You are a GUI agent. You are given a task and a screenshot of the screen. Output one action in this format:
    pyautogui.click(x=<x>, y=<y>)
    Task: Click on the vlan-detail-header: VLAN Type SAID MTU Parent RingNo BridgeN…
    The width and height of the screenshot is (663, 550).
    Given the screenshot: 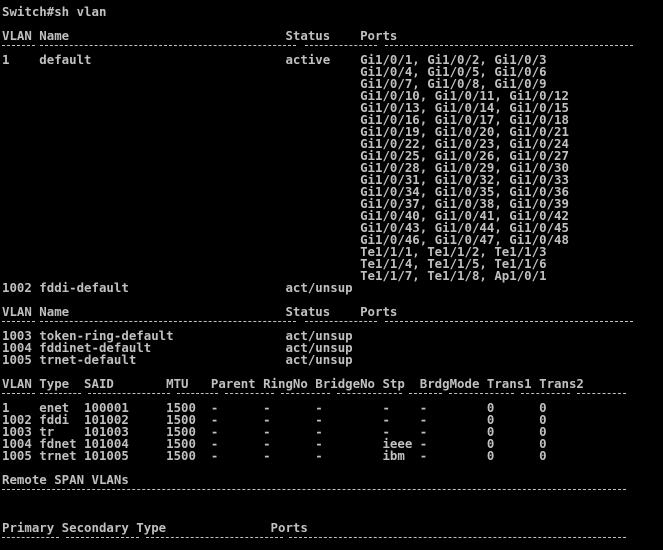 What is the action you would take?
    pyautogui.click(x=293, y=383)
    